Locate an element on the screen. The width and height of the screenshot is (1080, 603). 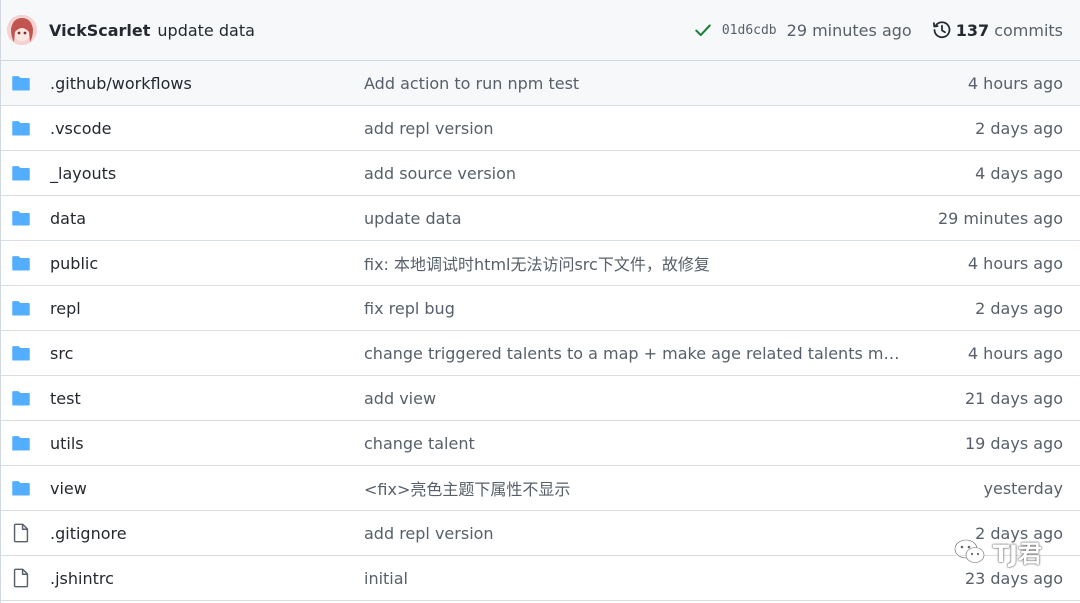
file-name-link: view is located at coordinates (207, 488).